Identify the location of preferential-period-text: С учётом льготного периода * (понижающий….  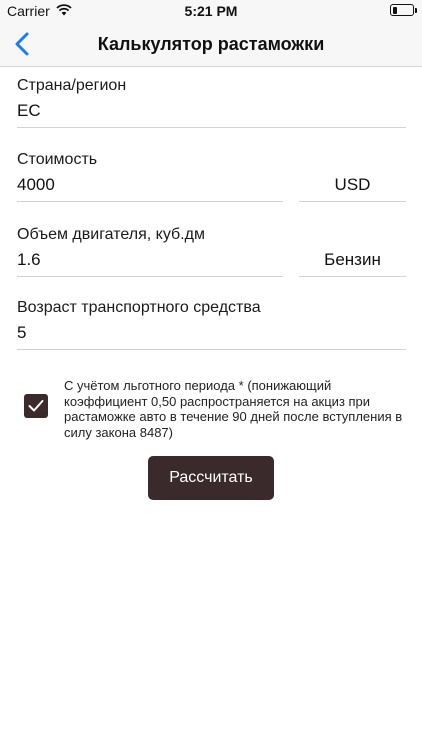
(233, 409).